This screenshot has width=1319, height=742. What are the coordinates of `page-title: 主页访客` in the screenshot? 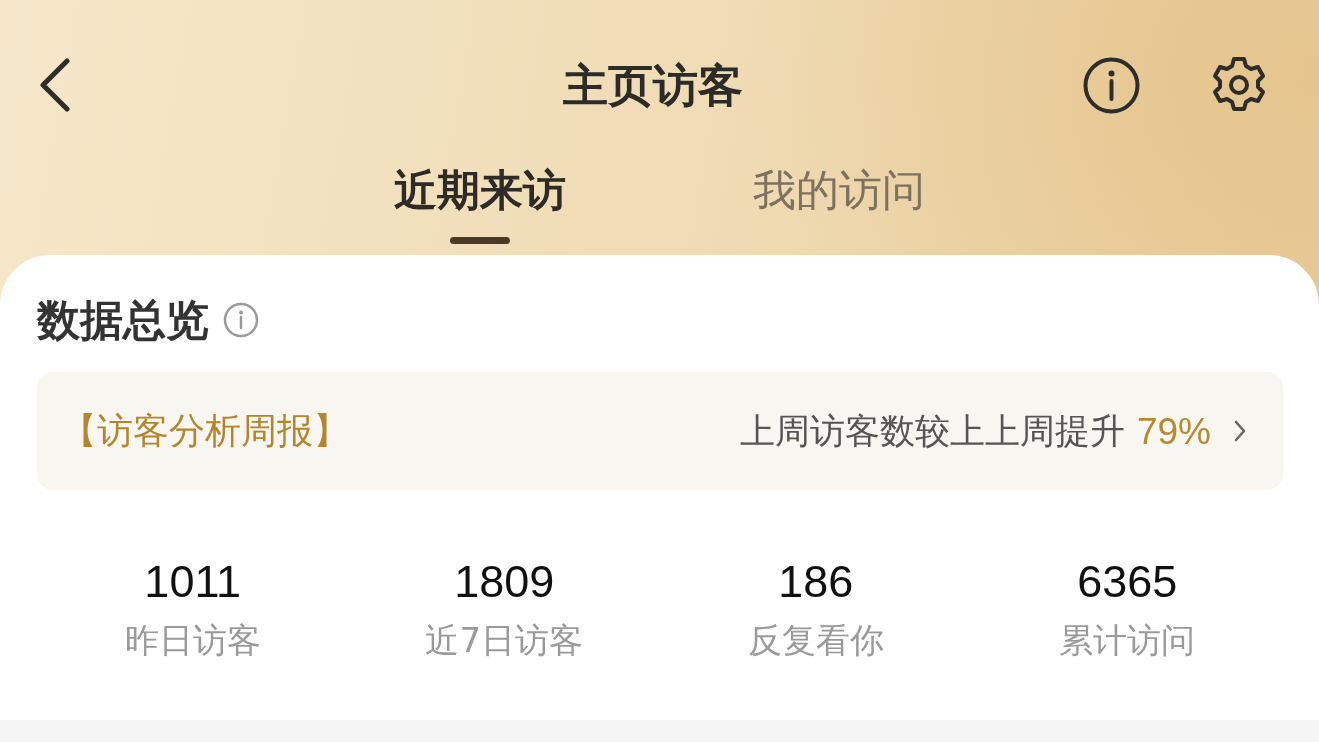 It's located at (653, 85).